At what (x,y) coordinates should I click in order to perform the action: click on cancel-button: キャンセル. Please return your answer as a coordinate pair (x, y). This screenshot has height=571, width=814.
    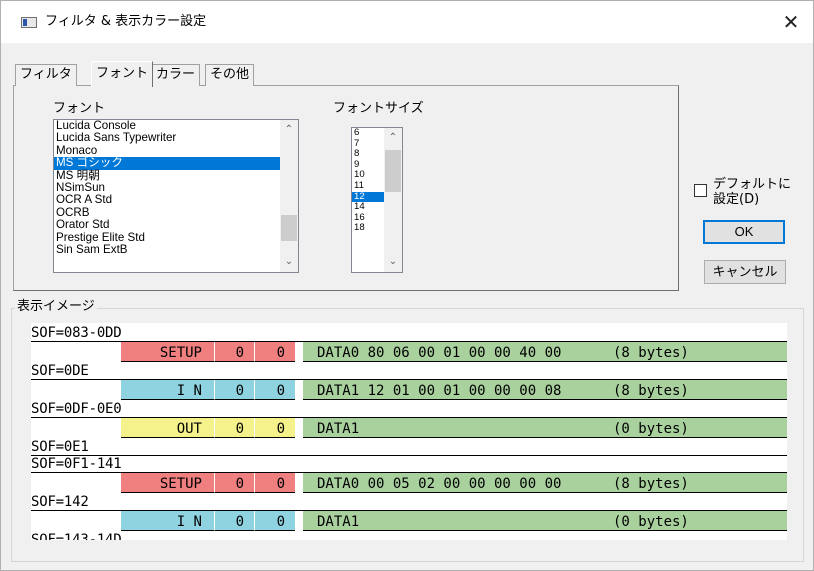
    Looking at the image, I should click on (745, 272).